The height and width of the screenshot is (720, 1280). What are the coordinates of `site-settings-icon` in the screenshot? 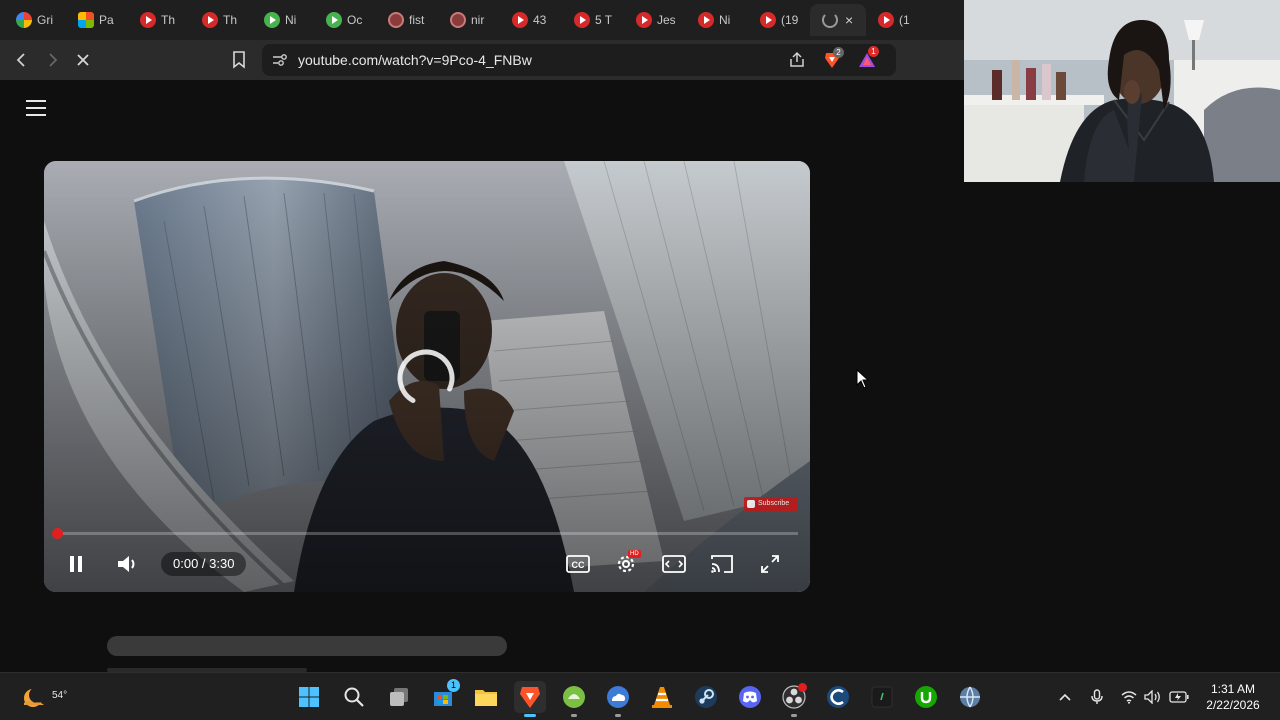 It's located at (280, 60).